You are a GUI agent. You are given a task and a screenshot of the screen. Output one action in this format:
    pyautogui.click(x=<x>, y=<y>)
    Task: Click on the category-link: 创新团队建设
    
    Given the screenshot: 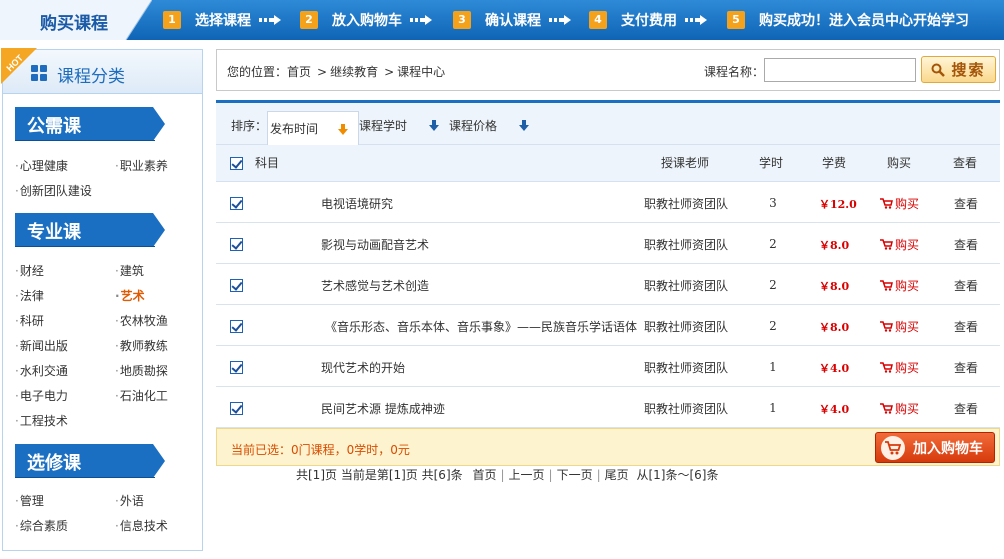 What is the action you would take?
    pyautogui.click(x=53, y=190)
    